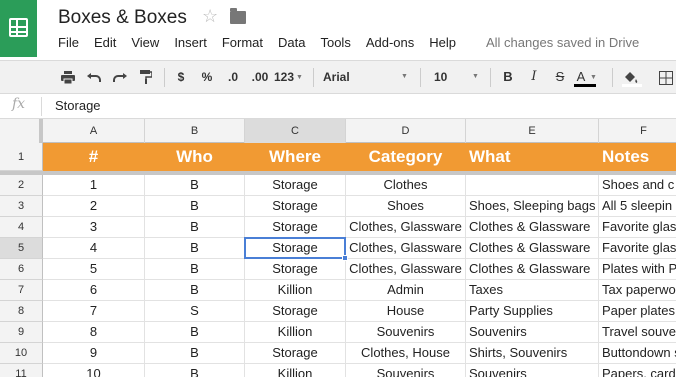 The width and height of the screenshot is (676, 377). Describe the element at coordinates (21, 311) in the screenshot. I see `row-header: 8` at that location.